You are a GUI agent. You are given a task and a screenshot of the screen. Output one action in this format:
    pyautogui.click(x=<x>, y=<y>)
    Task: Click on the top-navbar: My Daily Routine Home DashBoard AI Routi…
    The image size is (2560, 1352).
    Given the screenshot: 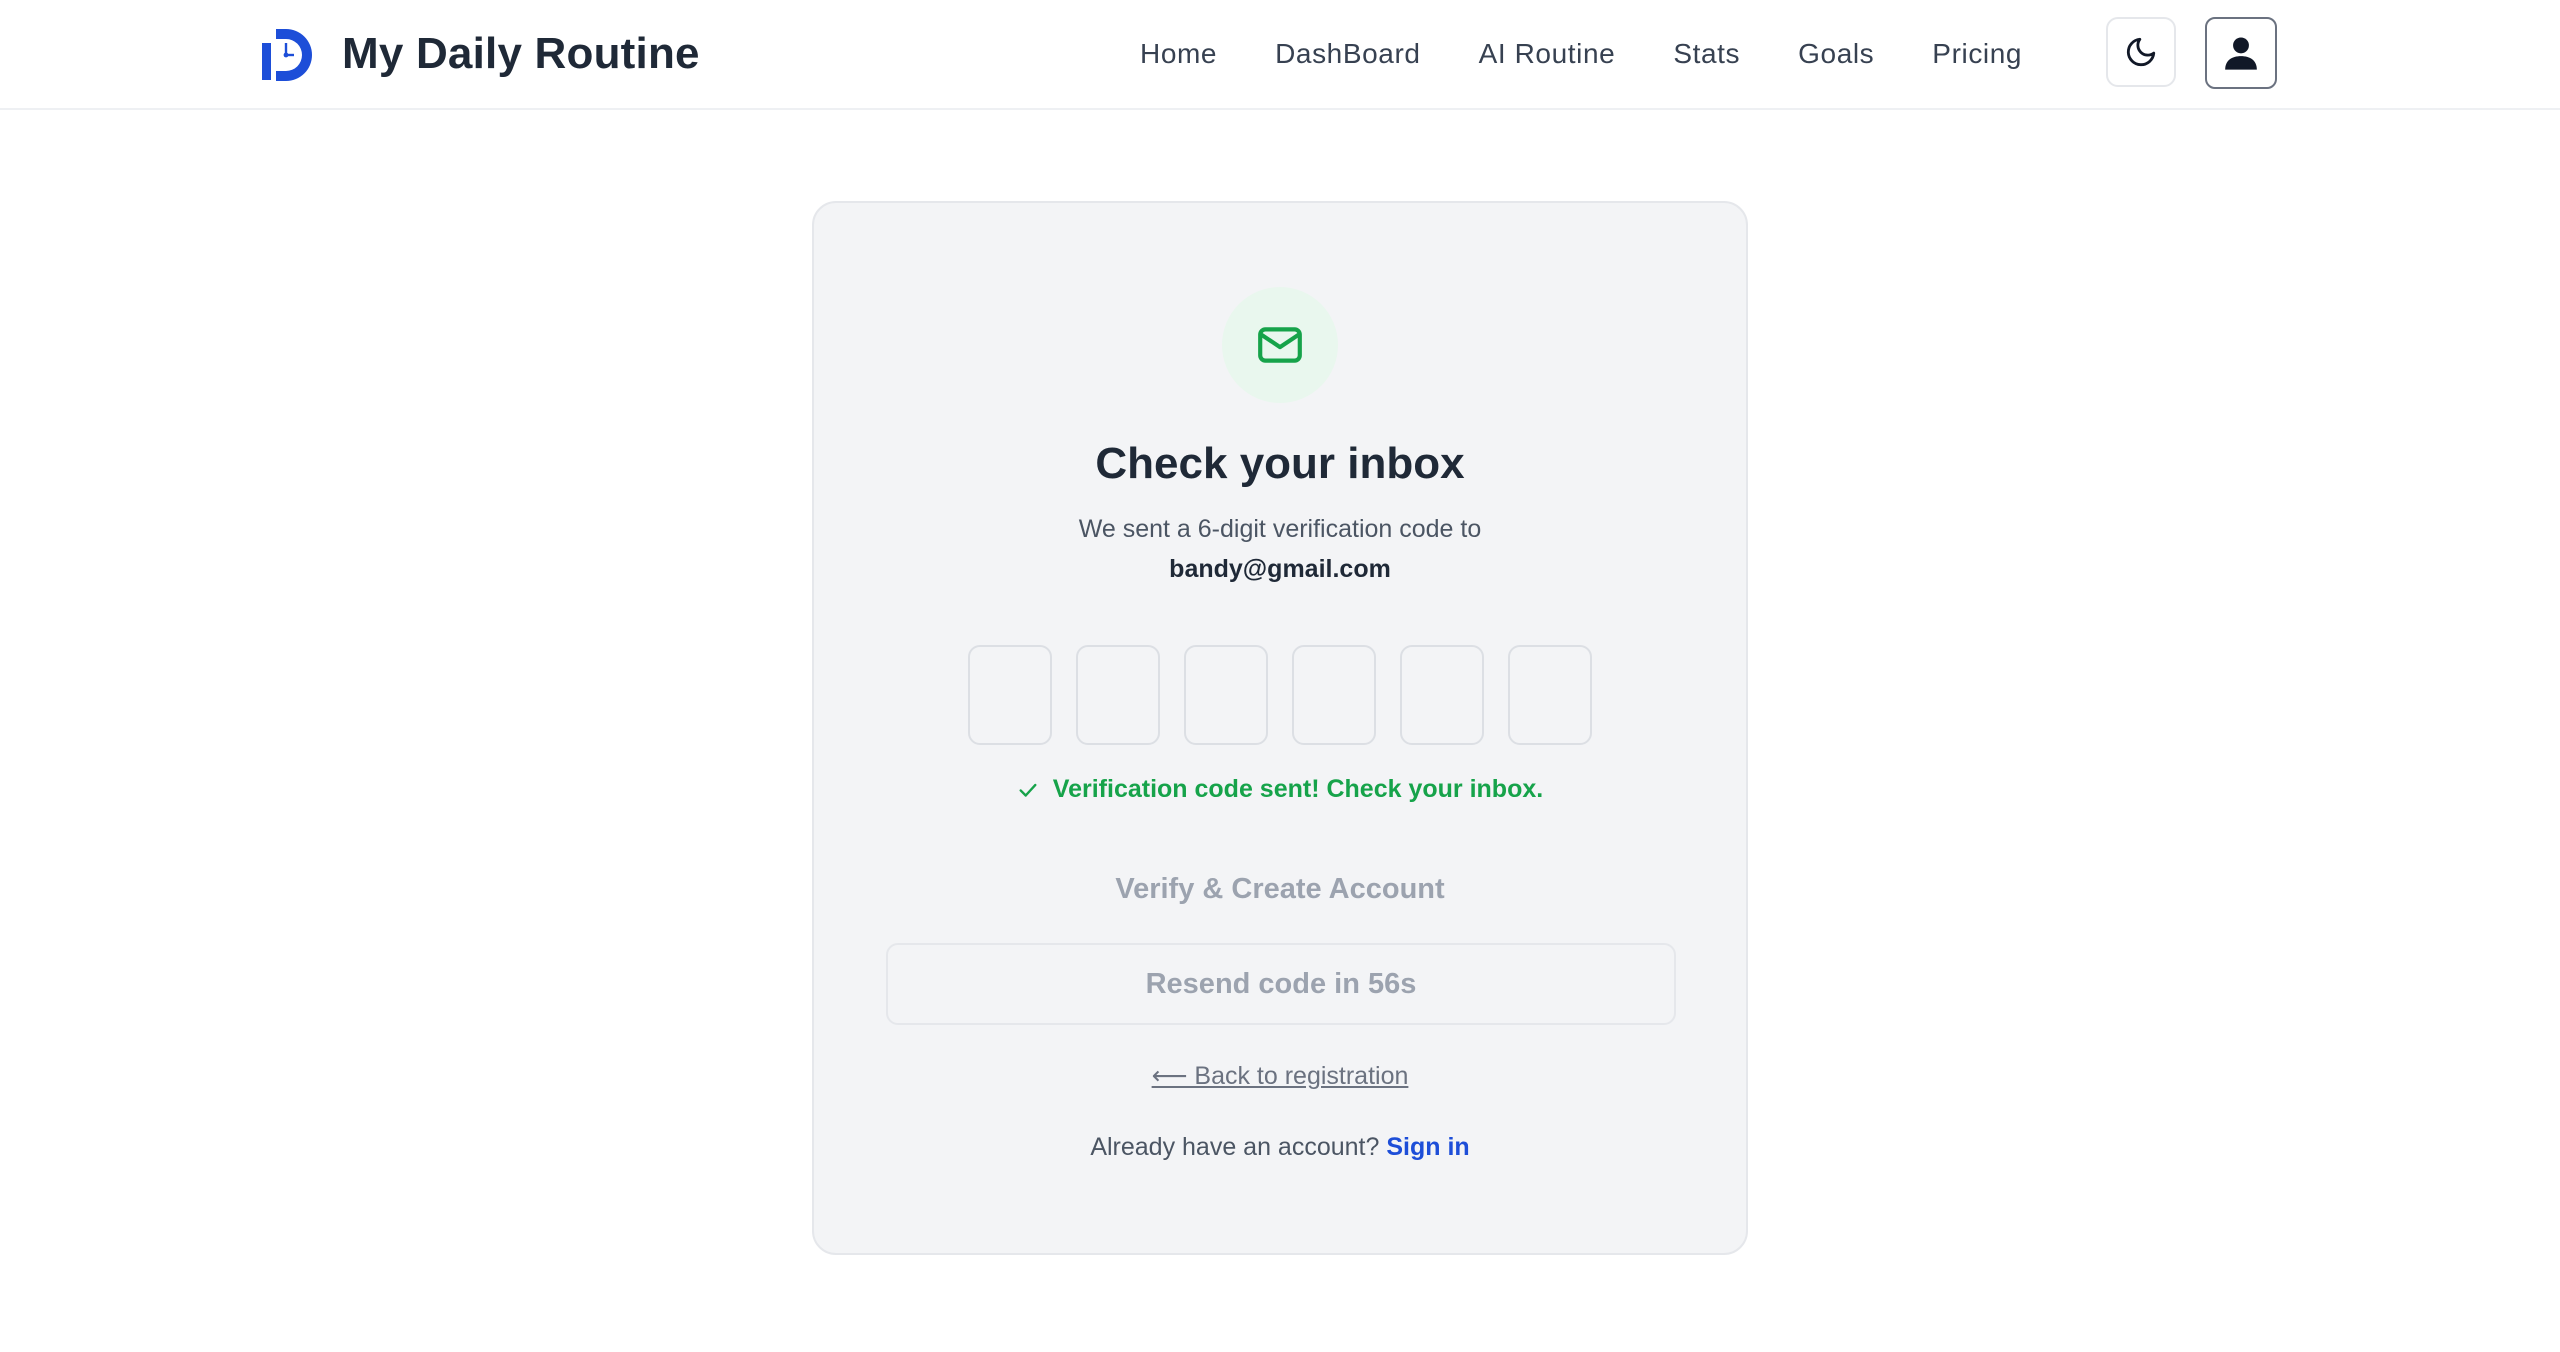 What is the action you would take?
    pyautogui.click(x=1280, y=55)
    